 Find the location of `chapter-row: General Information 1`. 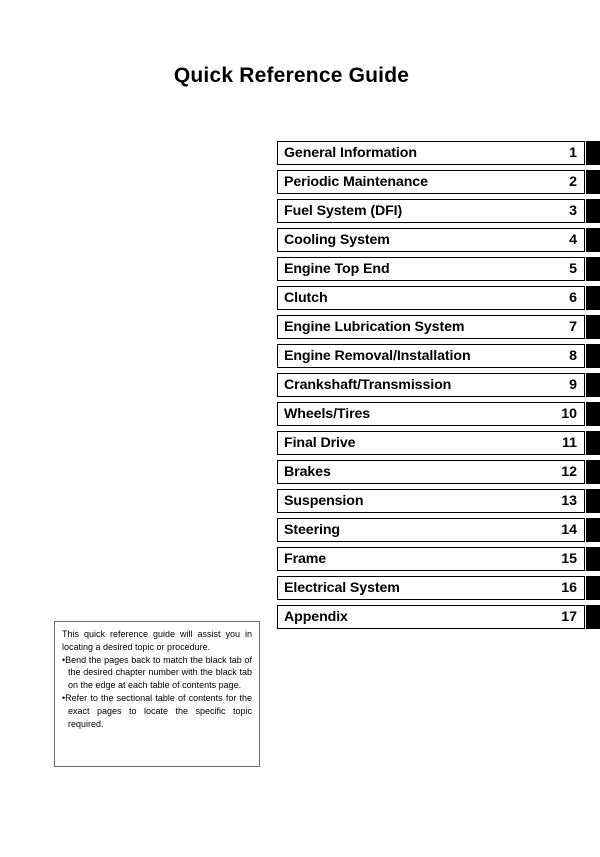

chapter-row: General Information 1 is located at coordinates (438, 153).